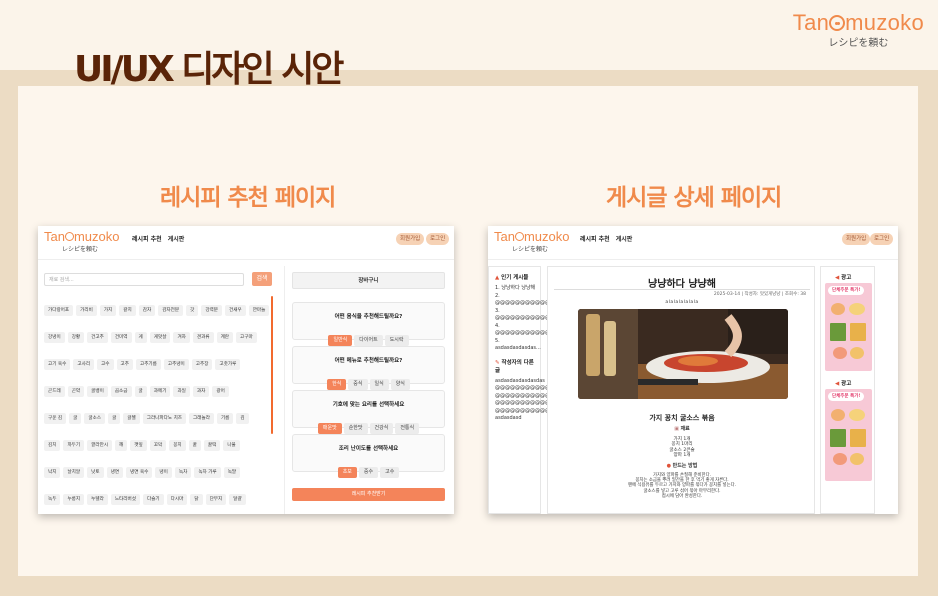 The height and width of the screenshot is (596, 938). What do you see at coordinates (232, 472) in the screenshot?
I see `ingredient-tag: 녹말` at bounding box center [232, 472].